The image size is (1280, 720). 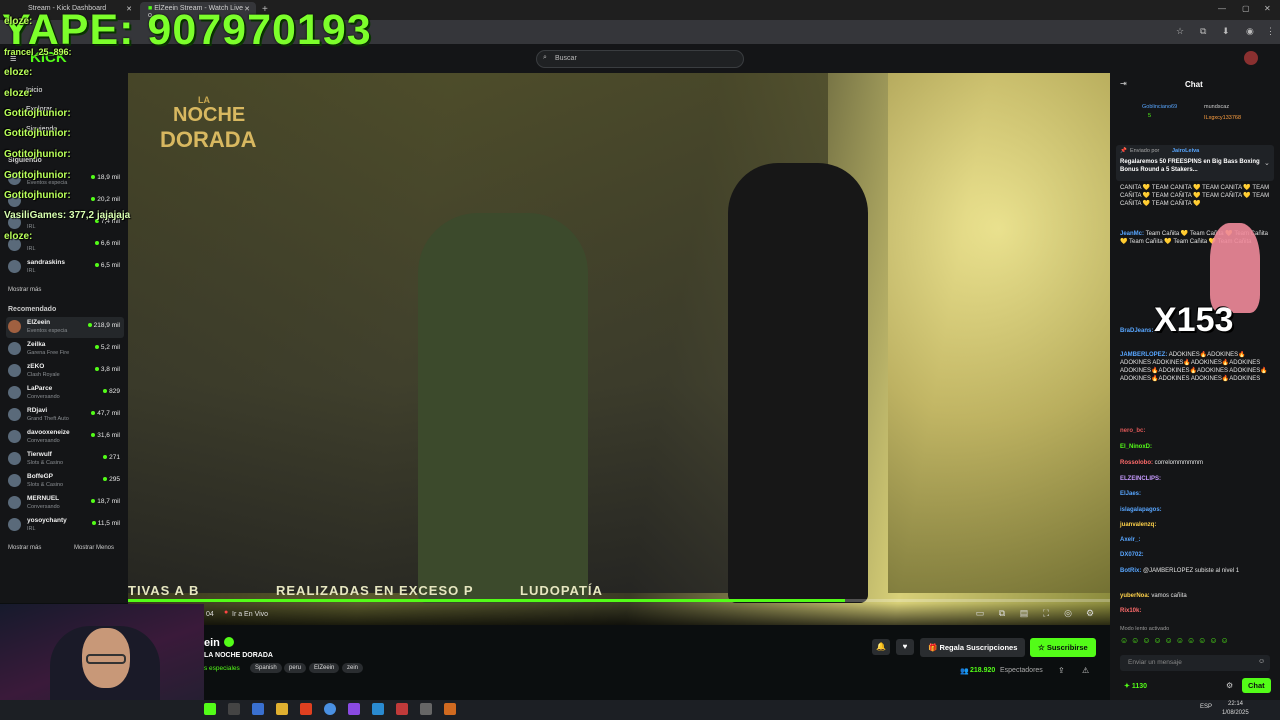 What do you see at coordinates (250, 614) in the screenshot?
I see `go-live-button: Ir a En Vivo` at bounding box center [250, 614].